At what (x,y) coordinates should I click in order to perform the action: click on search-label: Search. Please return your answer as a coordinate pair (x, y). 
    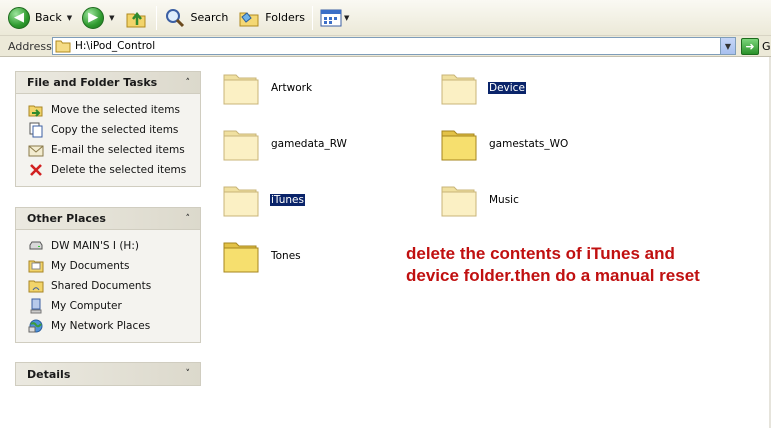
    Looking at the image, I should click on (209, 17).